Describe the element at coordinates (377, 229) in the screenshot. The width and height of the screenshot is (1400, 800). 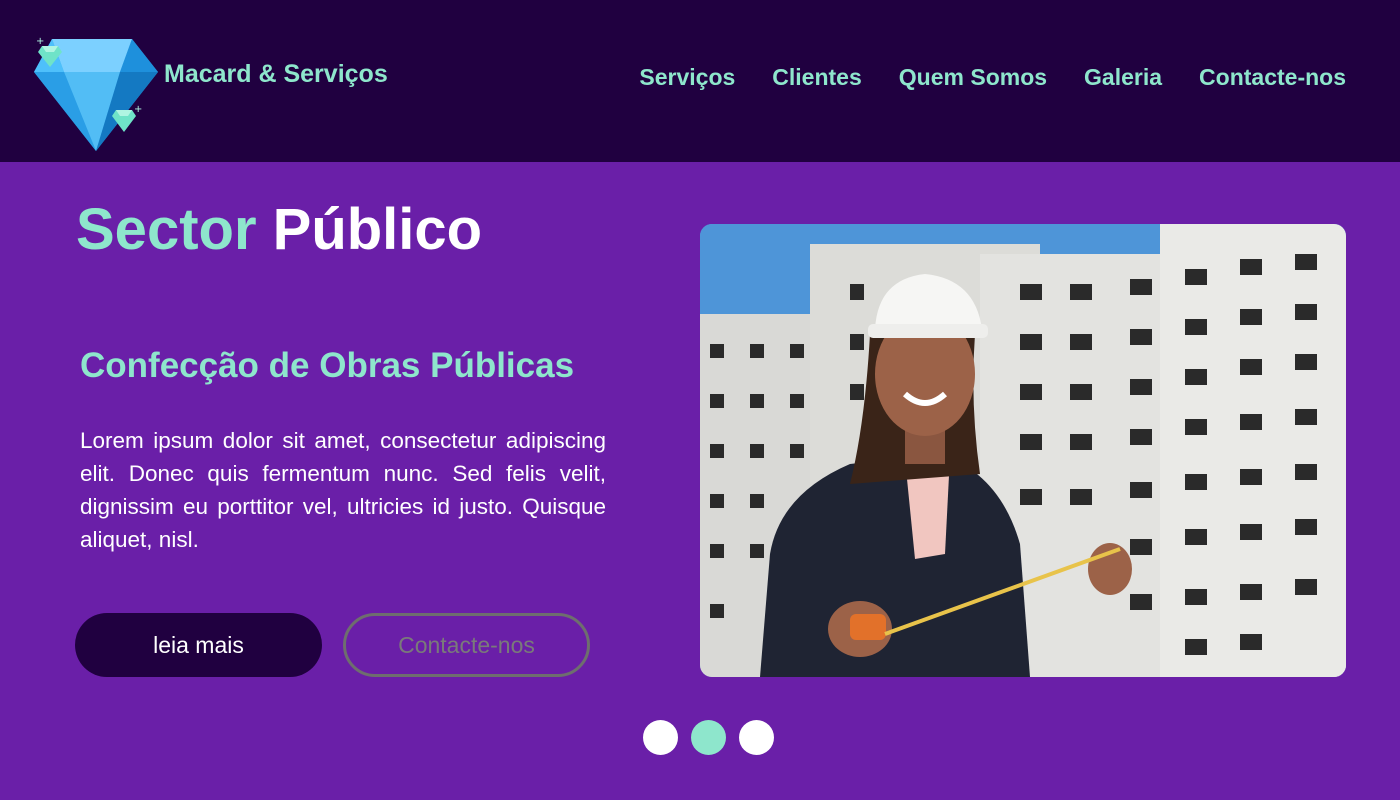
I see `hero-title-main: Público` at that location.